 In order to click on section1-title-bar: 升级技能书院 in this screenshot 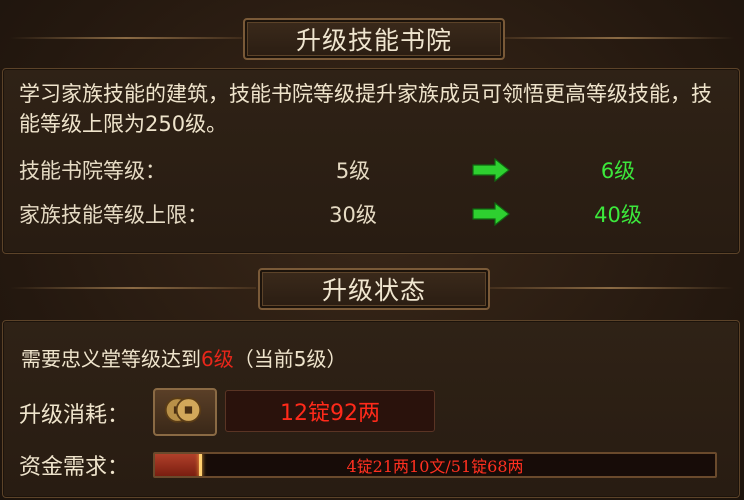, I will do `click(372, 38)`.